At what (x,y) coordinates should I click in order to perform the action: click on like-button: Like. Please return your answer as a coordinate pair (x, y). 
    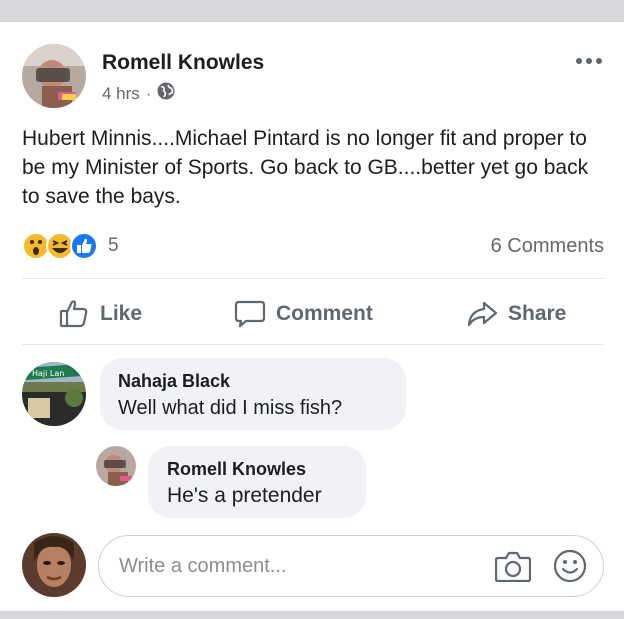
    Looking at the image, I should click on (100, 314).